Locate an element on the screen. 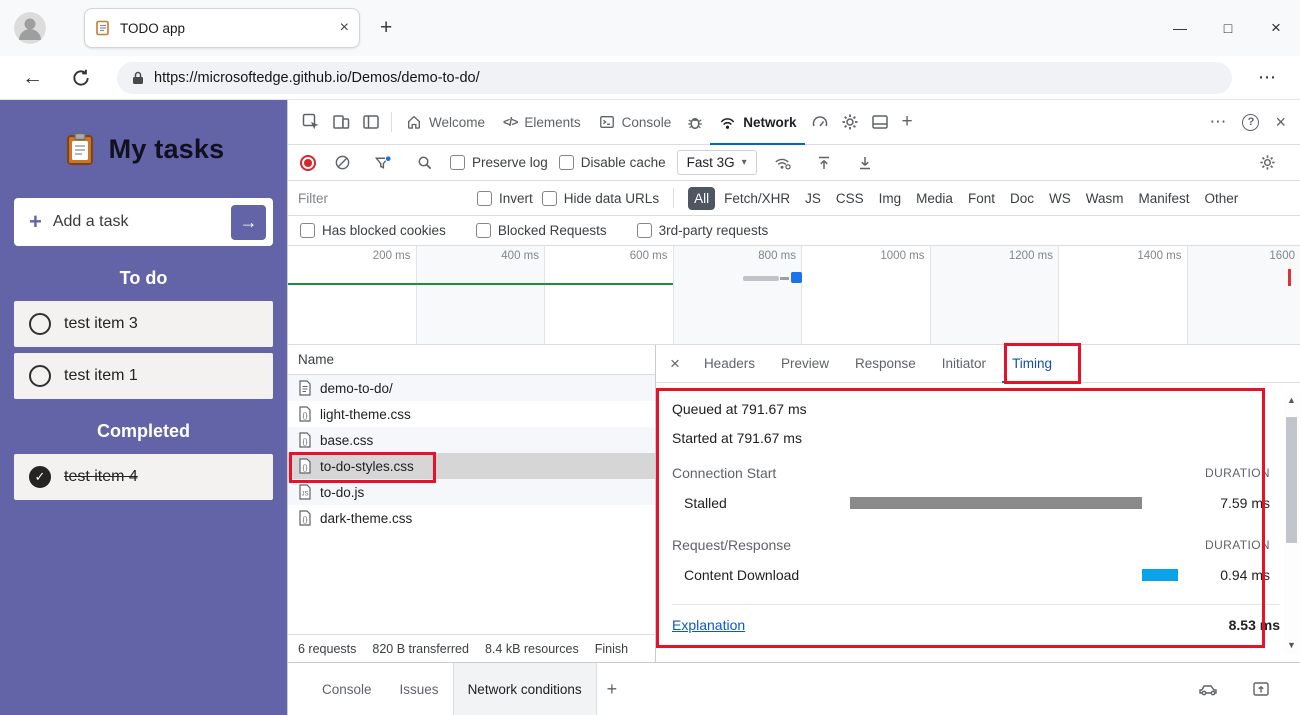 The image size is (1300, 715). disable-cache-checkbox: Disable cache is located at coordinates (612, 162).